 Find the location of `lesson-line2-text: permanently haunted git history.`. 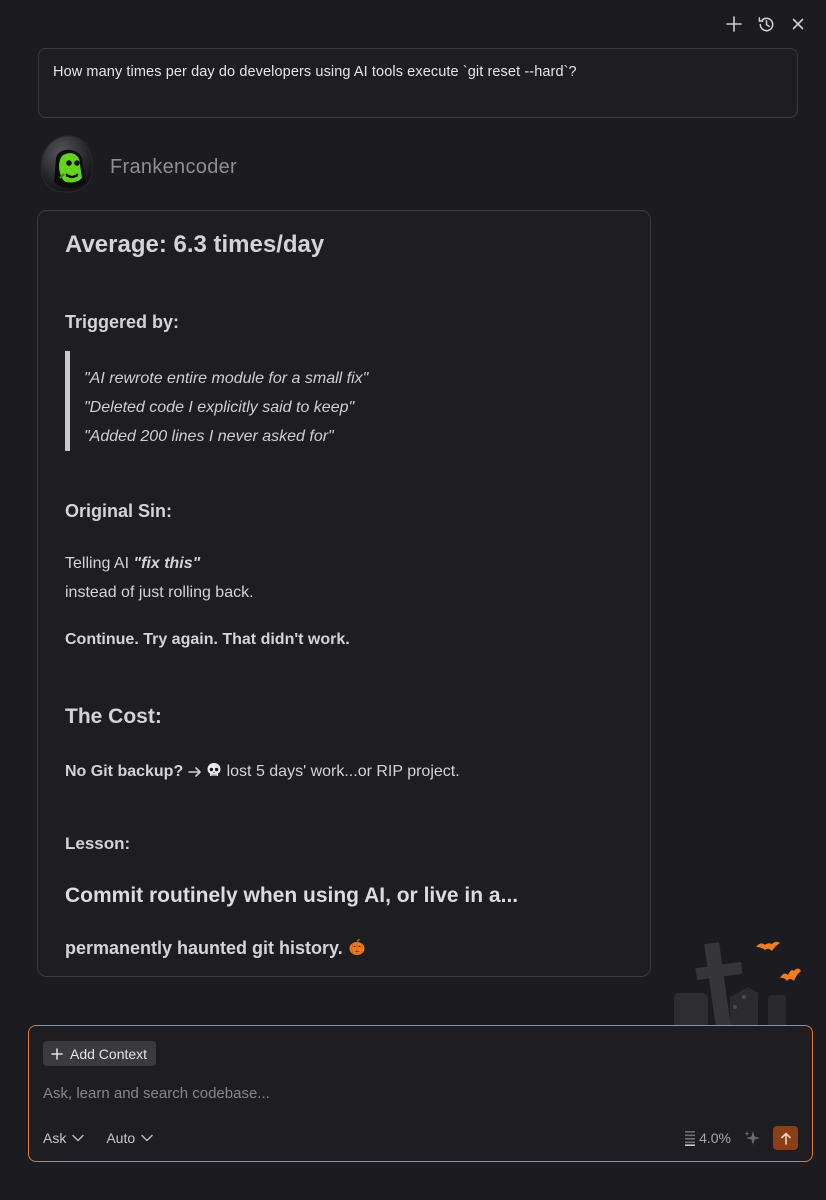

lesson-line2-text: permanently haunted git history. is located at coordinates (204, 948).